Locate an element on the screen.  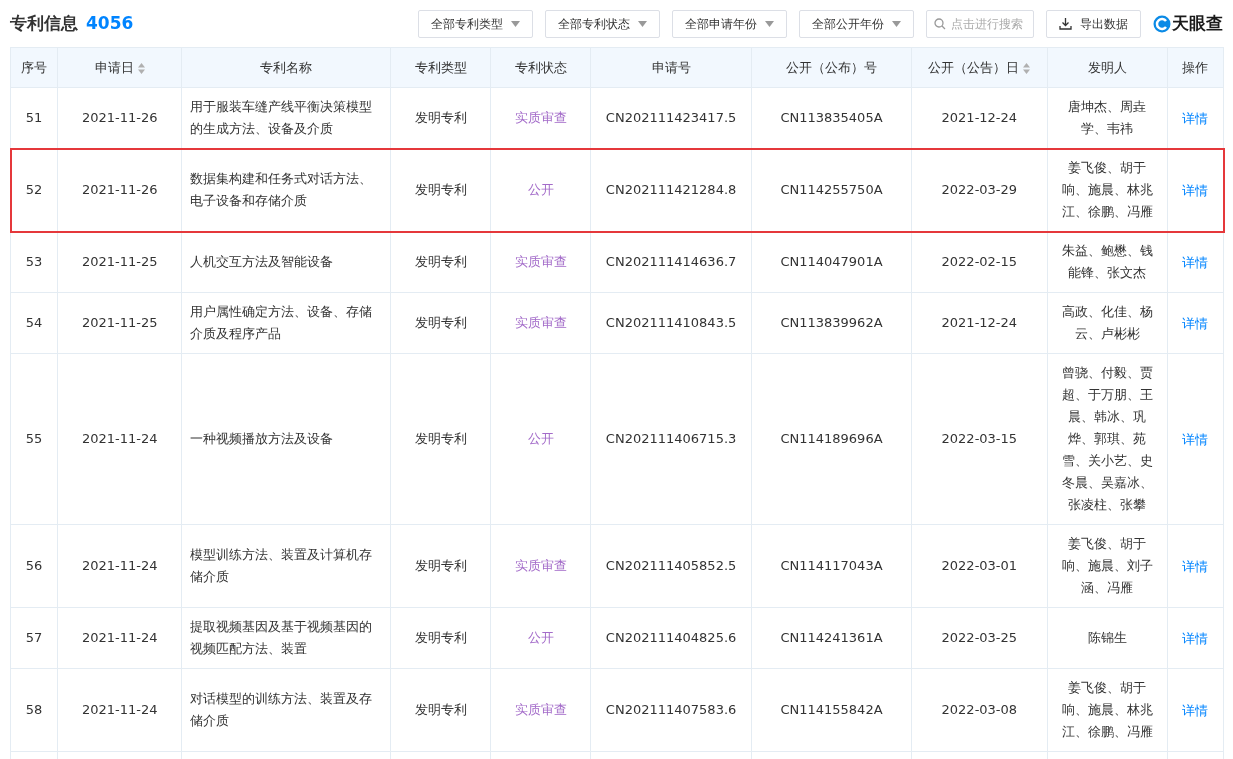
download-icon is located at coordinates (1065, 23).